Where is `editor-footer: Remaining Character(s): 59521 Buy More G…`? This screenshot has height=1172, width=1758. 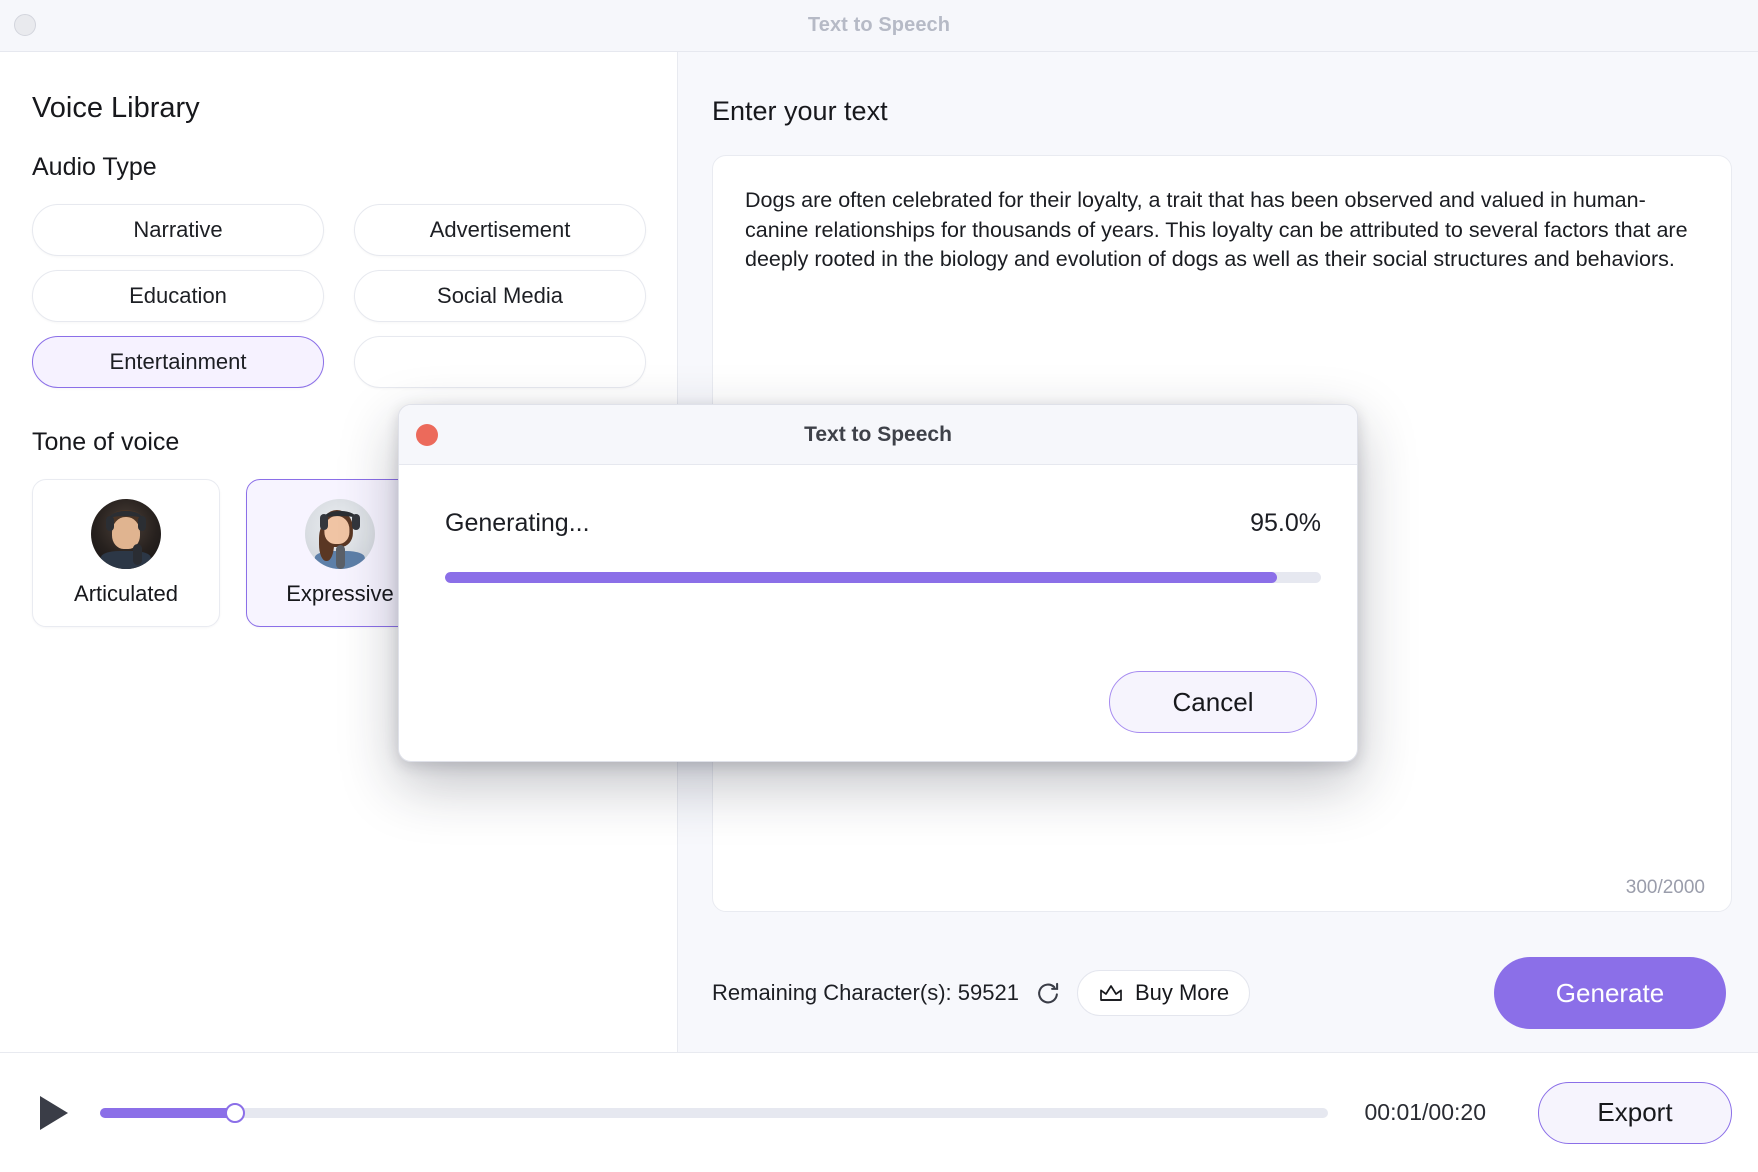 editor-footer: Remaining Character(s): 59521 Buy More G… is located at coordinates (1222, 993).